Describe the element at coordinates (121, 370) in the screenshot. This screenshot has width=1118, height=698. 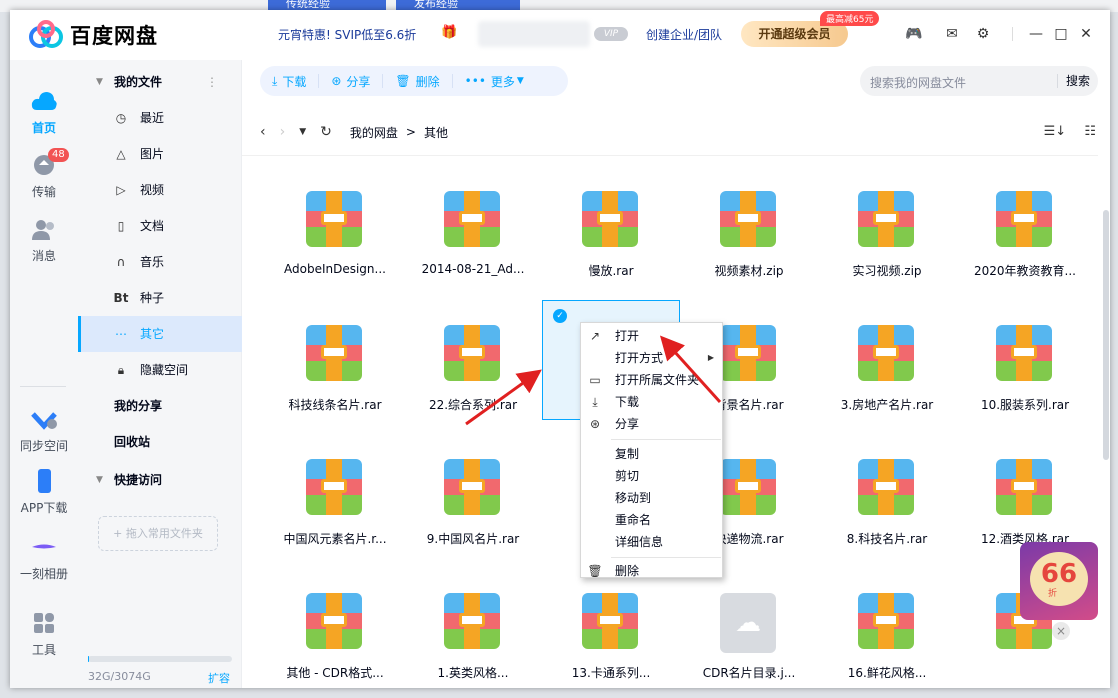
I see `lock-icon: 🔒︎` at that location.